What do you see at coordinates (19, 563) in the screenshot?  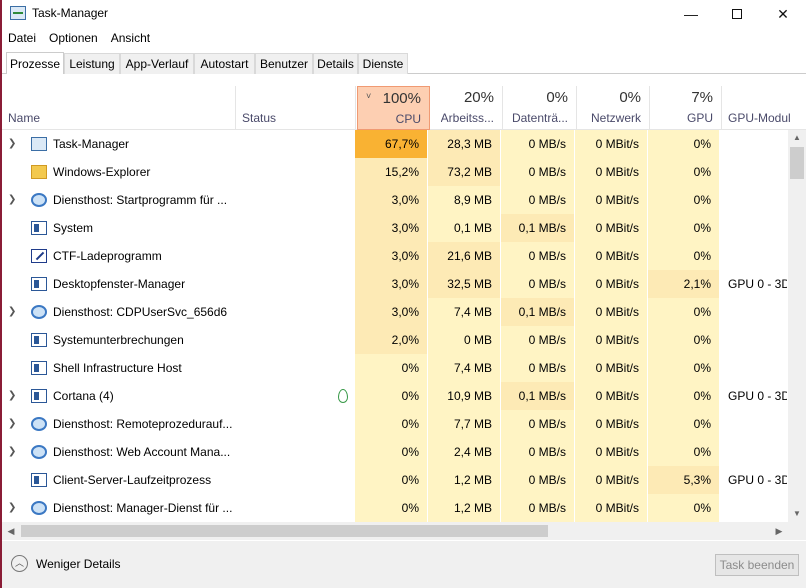 I see `chevron-up-icon: ︿` at bounding box center [19, 563].